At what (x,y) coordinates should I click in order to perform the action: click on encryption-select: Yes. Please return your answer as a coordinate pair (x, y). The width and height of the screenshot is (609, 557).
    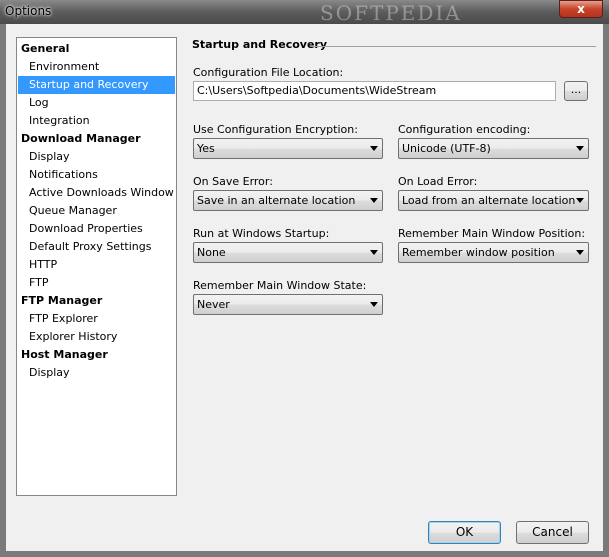
    Looking at the image, I should click on (288, 148).